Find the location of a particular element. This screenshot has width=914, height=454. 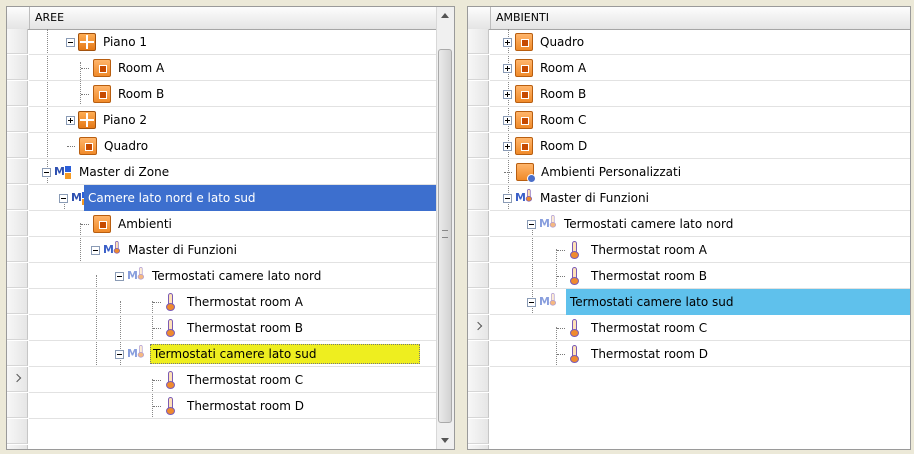

node-label: Termostati camere lato sud is located at coordinates (285, 354).